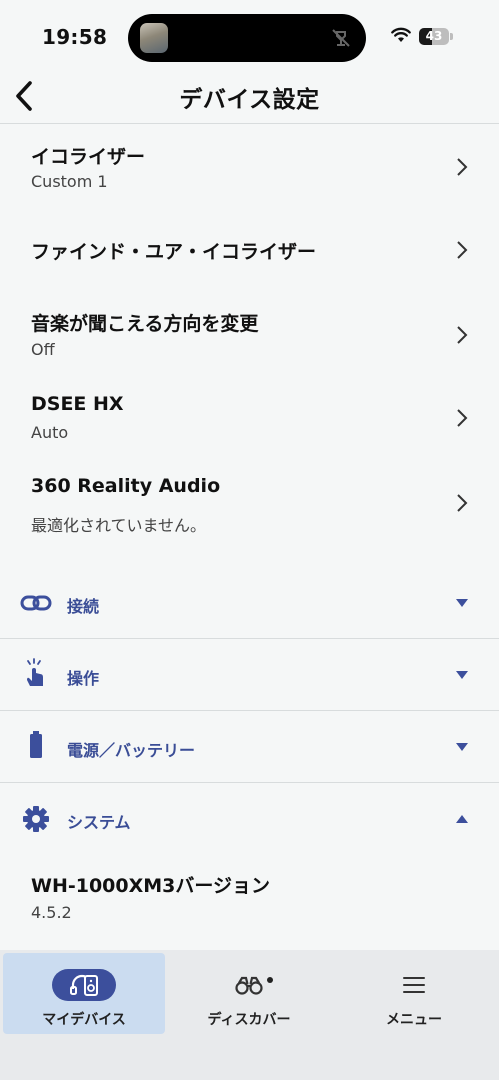 This screenshot has width=499, height=1080. What do you see at coordinates (126, 486) in the screenshot?
I see `setting-title: 360 Reality Audio` at bounding box center [126, 486].